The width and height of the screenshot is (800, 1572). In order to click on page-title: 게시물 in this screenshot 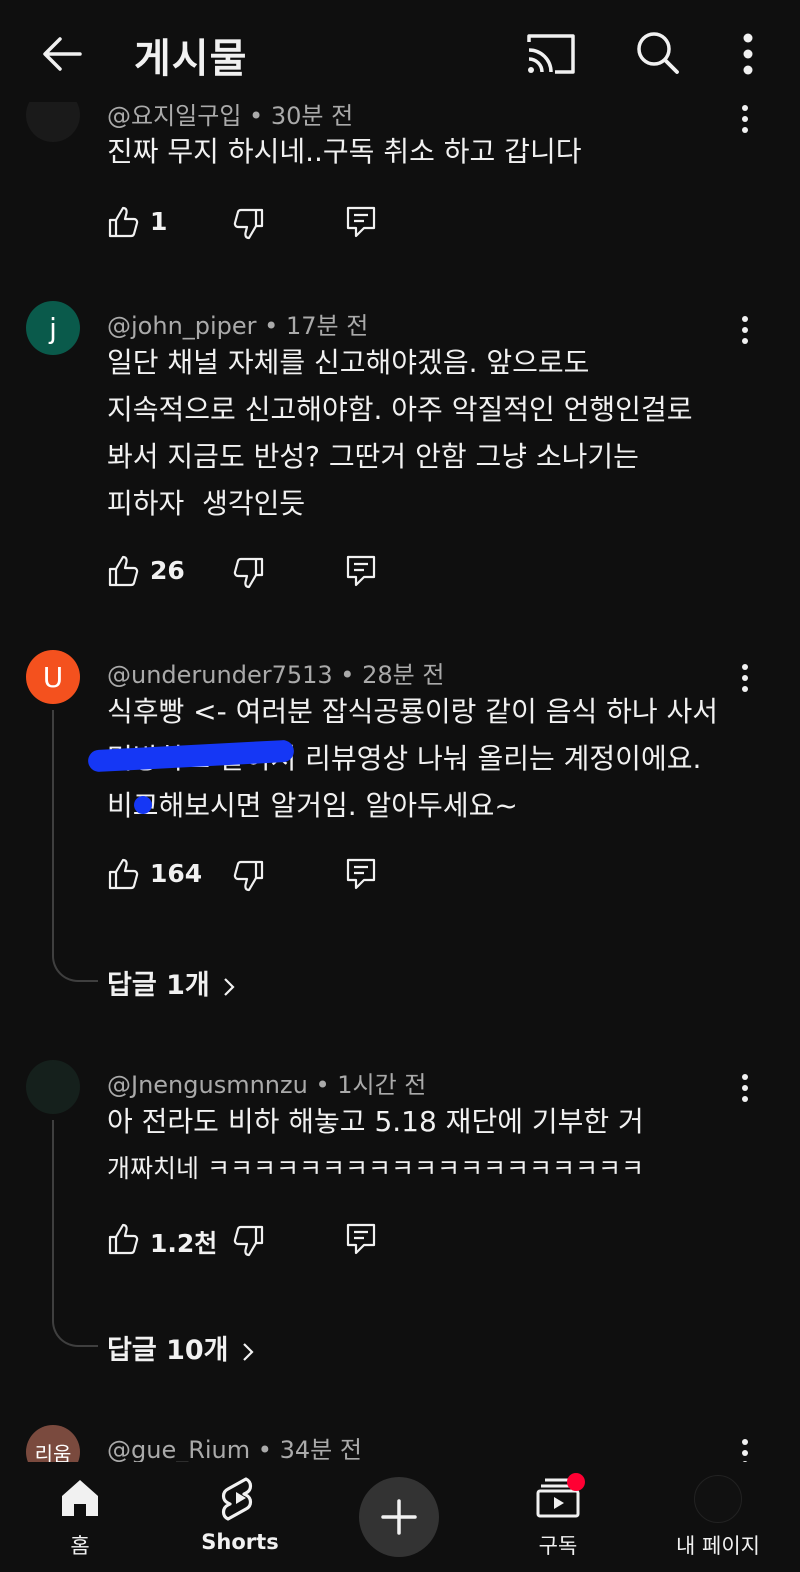, I will do `click(191, 59)`.